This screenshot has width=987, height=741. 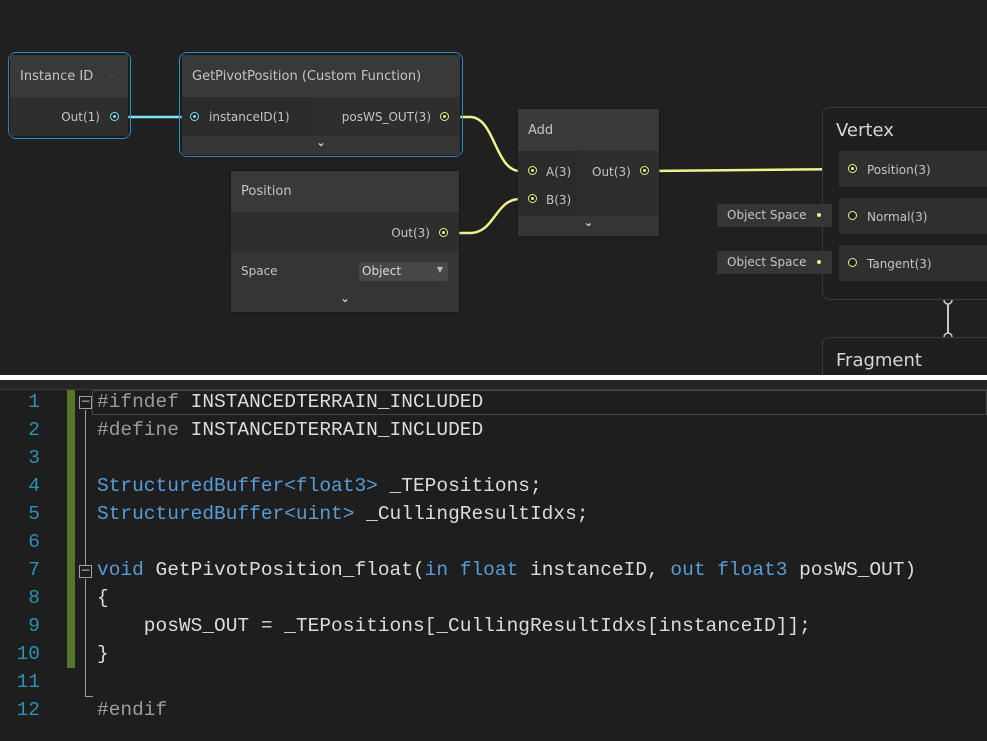 I want to click on position-node: Position Out(3) Space Object ▼ ⌄, so click(x=345, y=241).